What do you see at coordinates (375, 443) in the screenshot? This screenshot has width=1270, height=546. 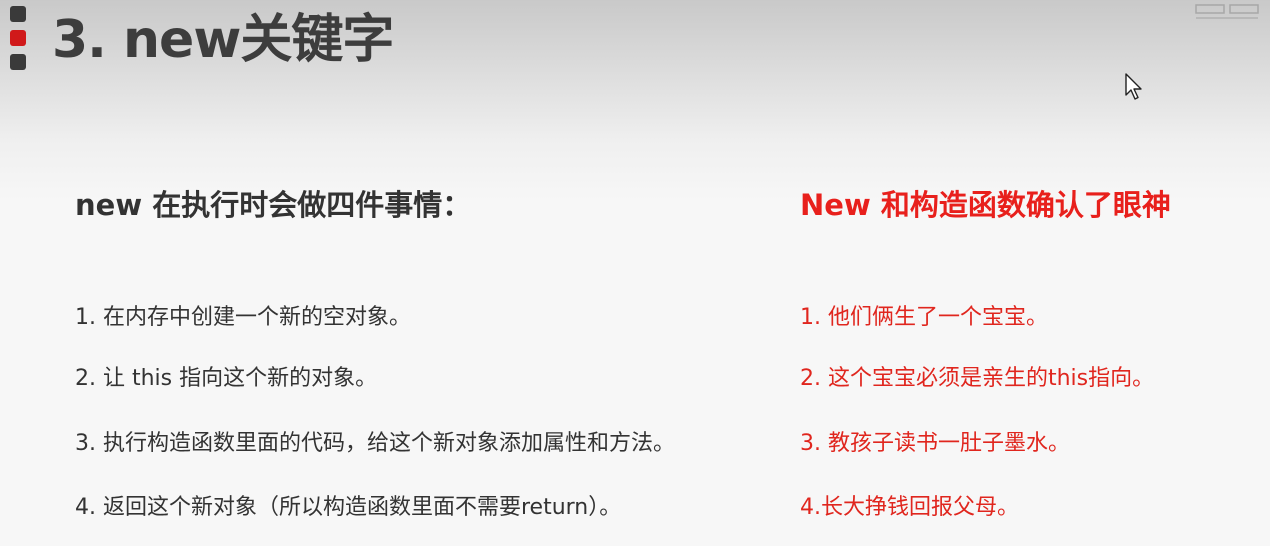 I see `step-item-3: 3. 执行构造函数里面的代码，给这个新对象添加属性和方法。` at bounding box center [375, 443].